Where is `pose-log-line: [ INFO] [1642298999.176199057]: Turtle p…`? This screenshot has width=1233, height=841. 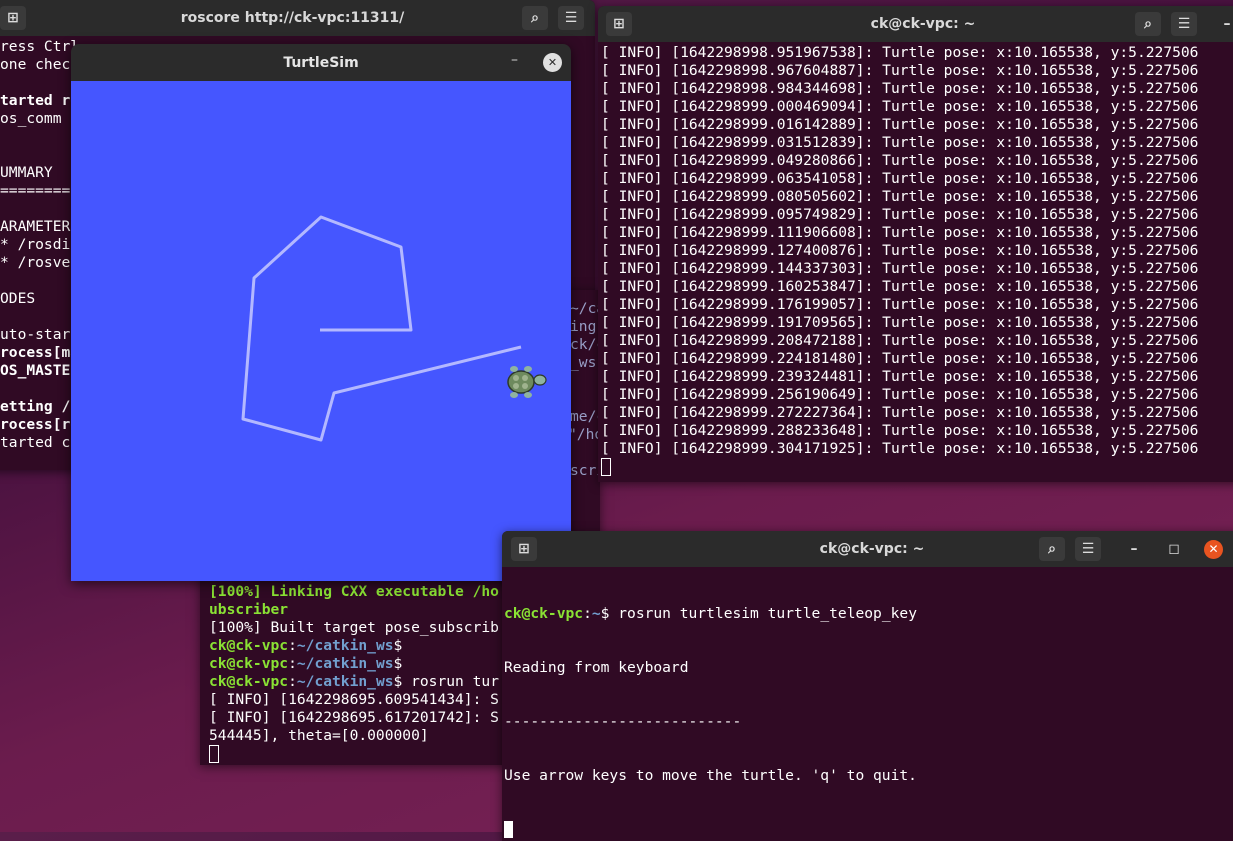 pose-log-line: [ INFO] [1642298999.176199057]: Turtle p… is located at coordinates (900, 304).